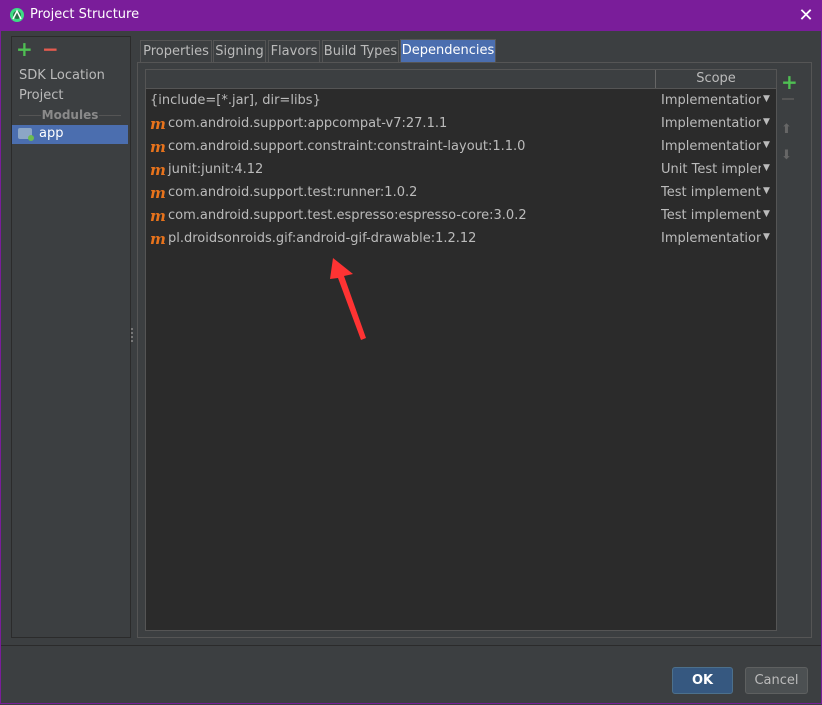  I want to click on dependency-name: com.android.support:appcompat-v7:27.1.1, so click(308, 123).